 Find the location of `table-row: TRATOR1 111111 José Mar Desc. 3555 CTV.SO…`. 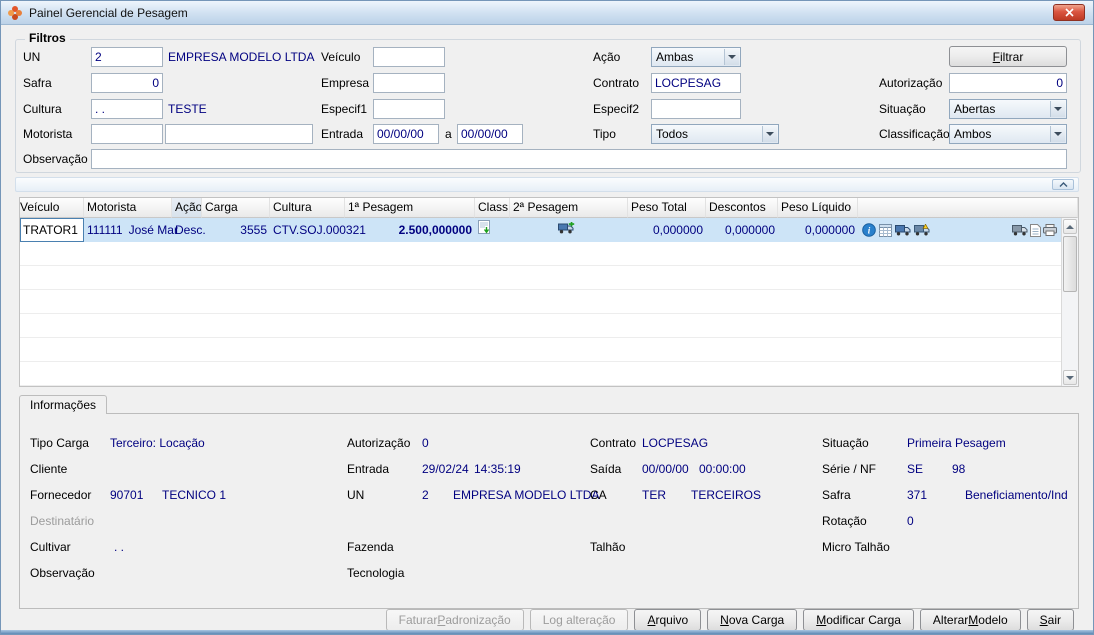

table-row: TRATOR1 111111 José Mar Desc. 3555 CTV.SO… is located at coordinates (549, 230).